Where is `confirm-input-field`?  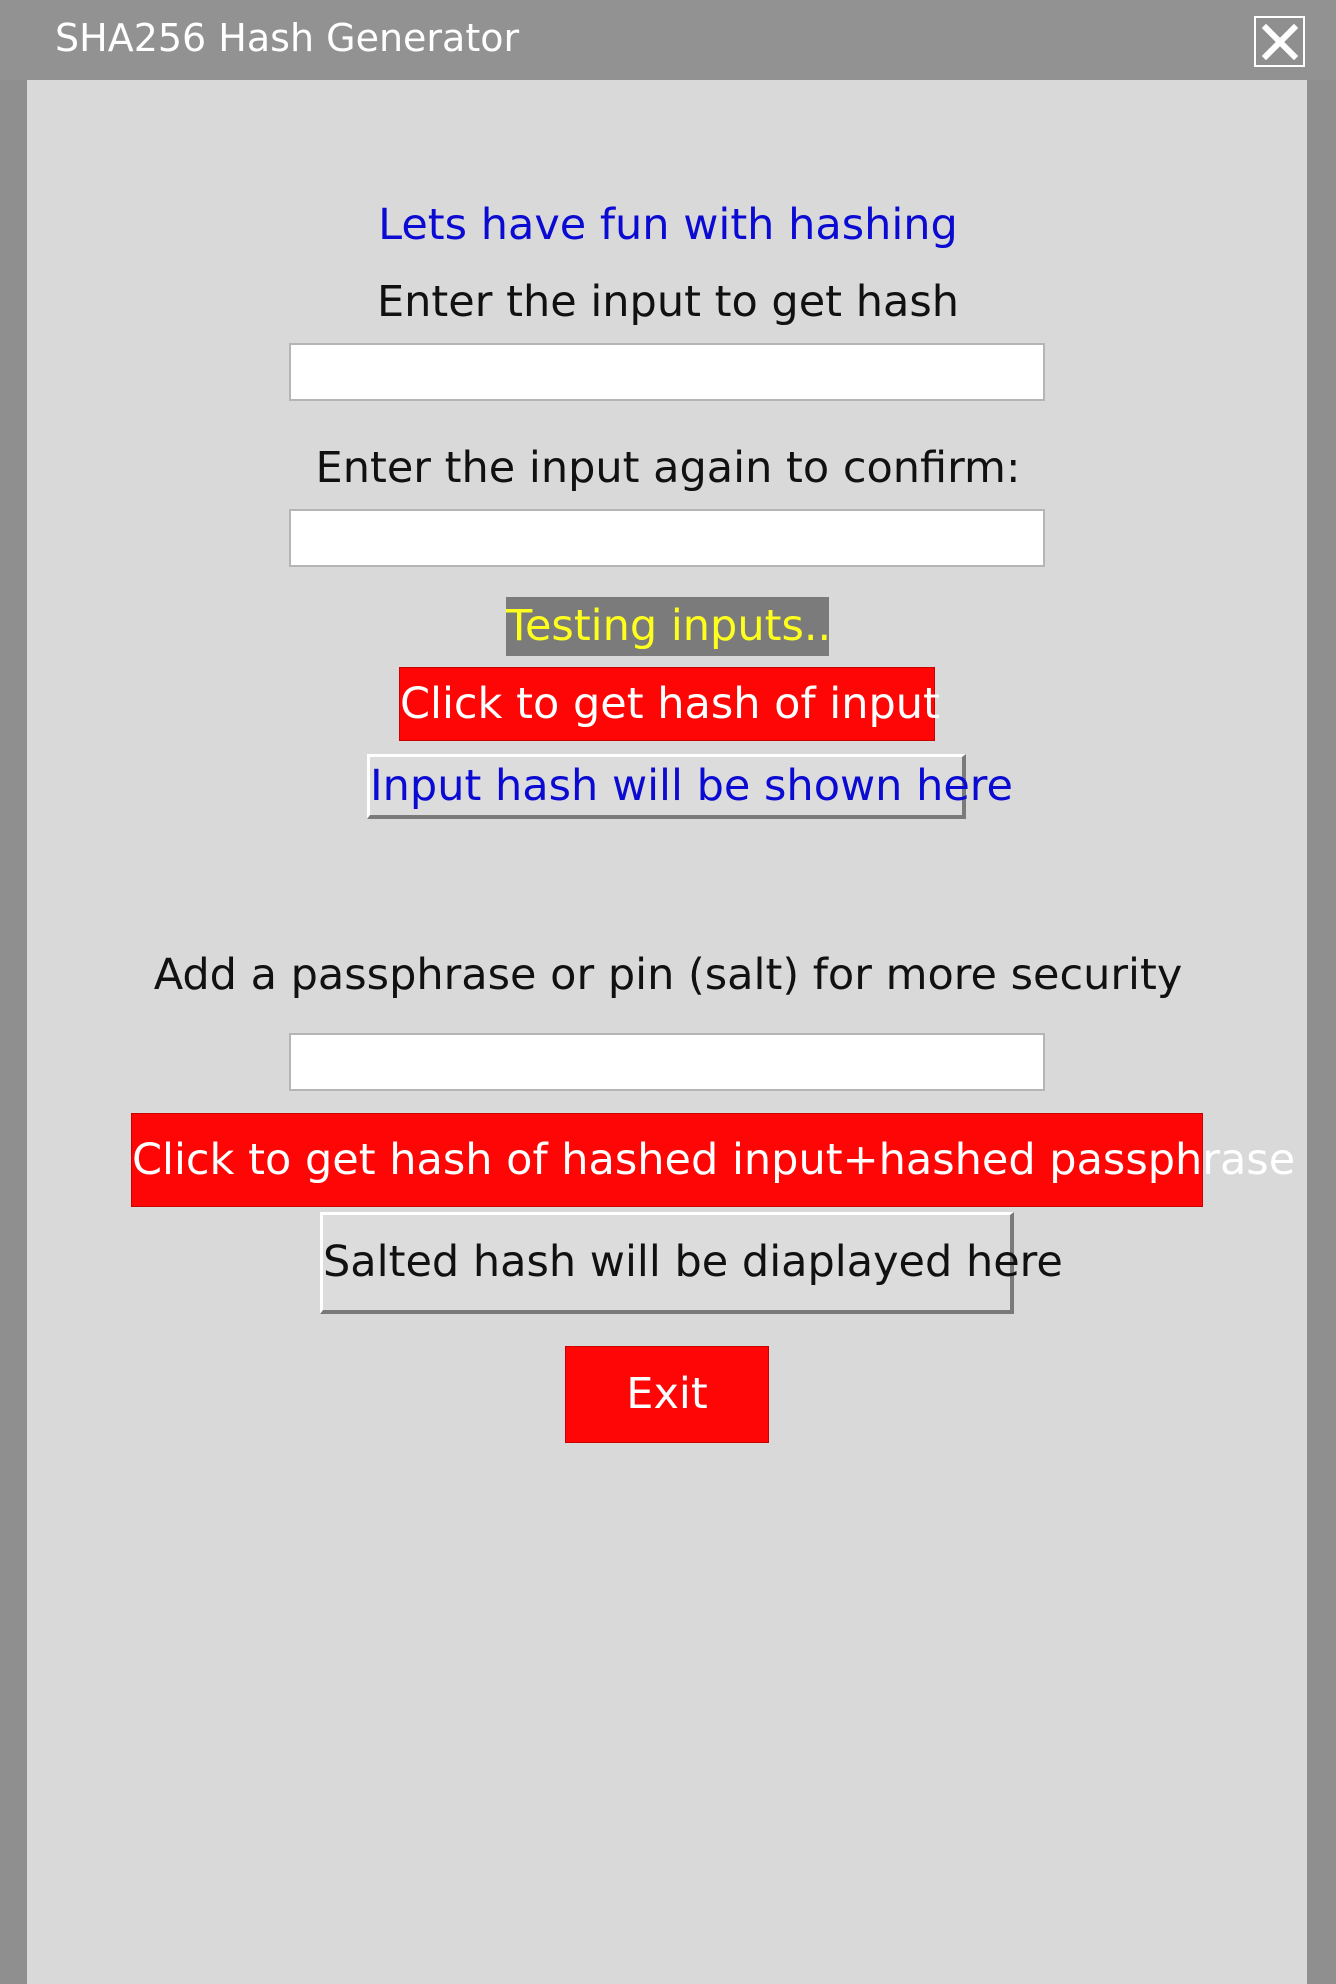
confirm-input-field is located at coordinates (667, 538).